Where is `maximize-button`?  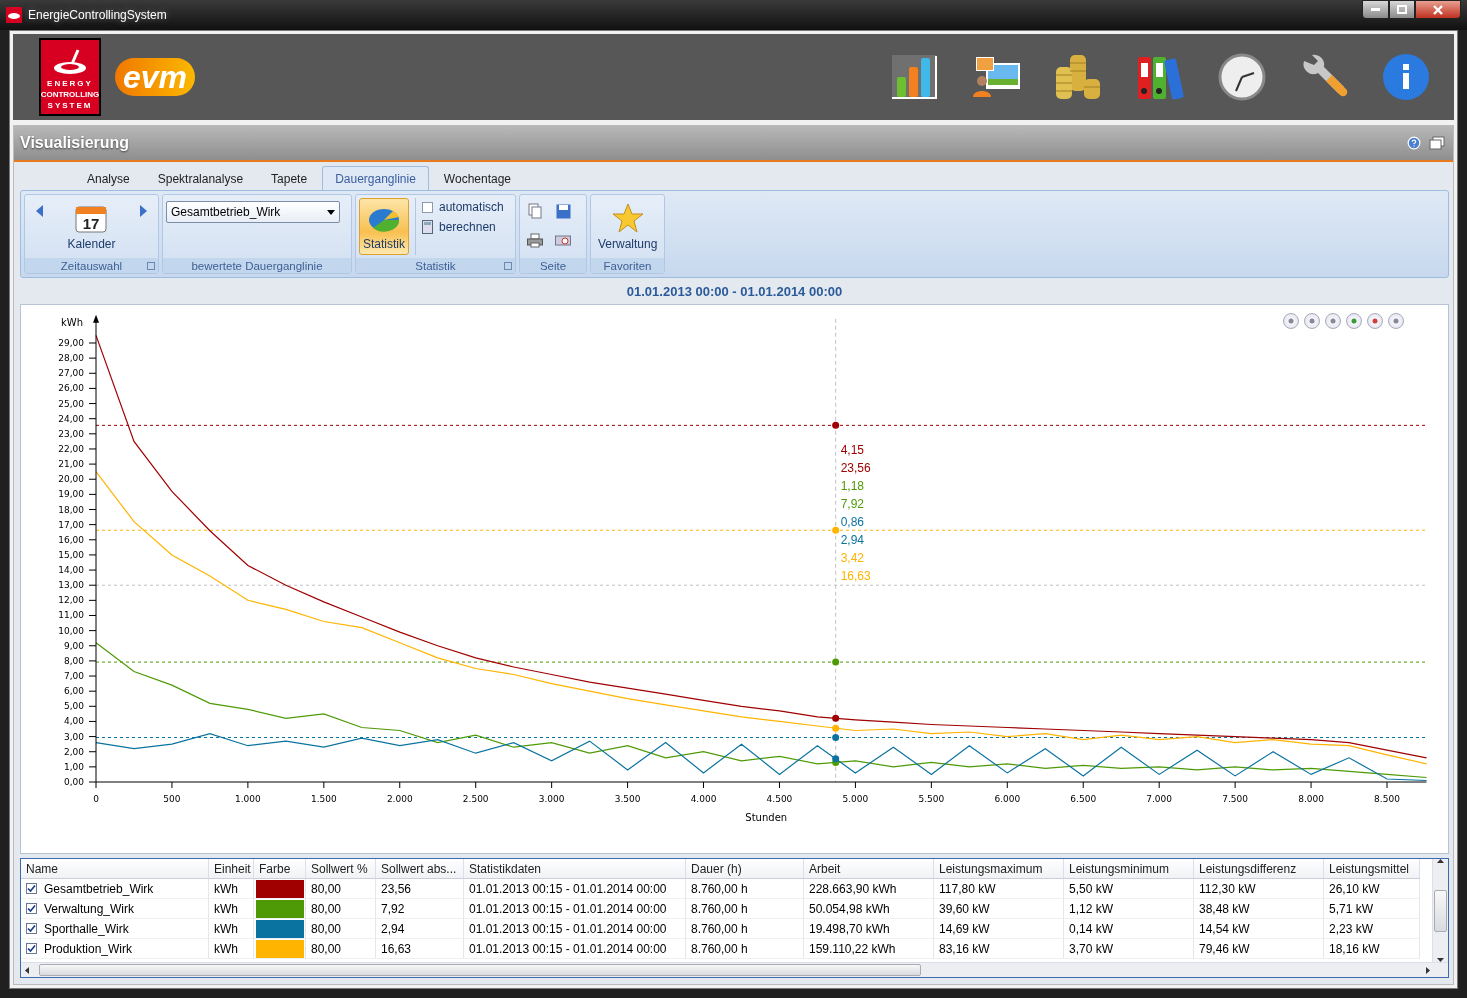
maximize-button is located at coordinates (1402, 9).